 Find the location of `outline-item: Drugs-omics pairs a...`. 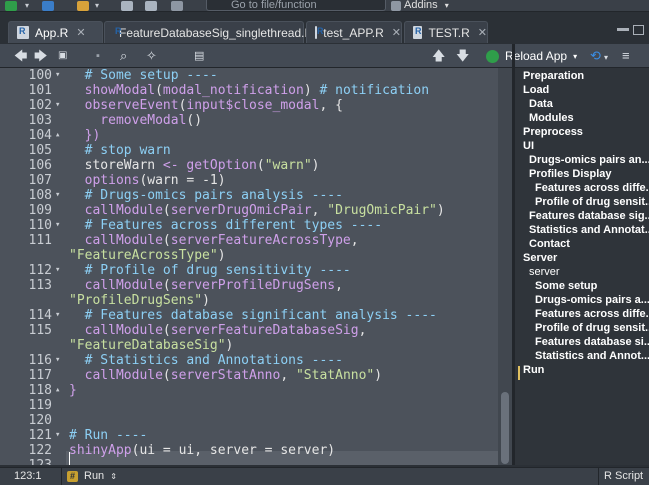

outline-item: Drugs-omics pairs a... is located at coordinates (592, 300).